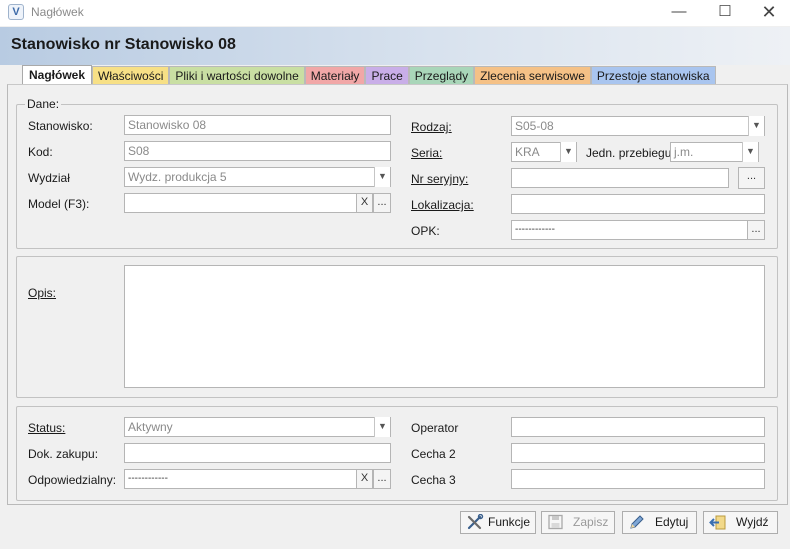  I want to click on maximize-button: ☐, so click(725, 13).